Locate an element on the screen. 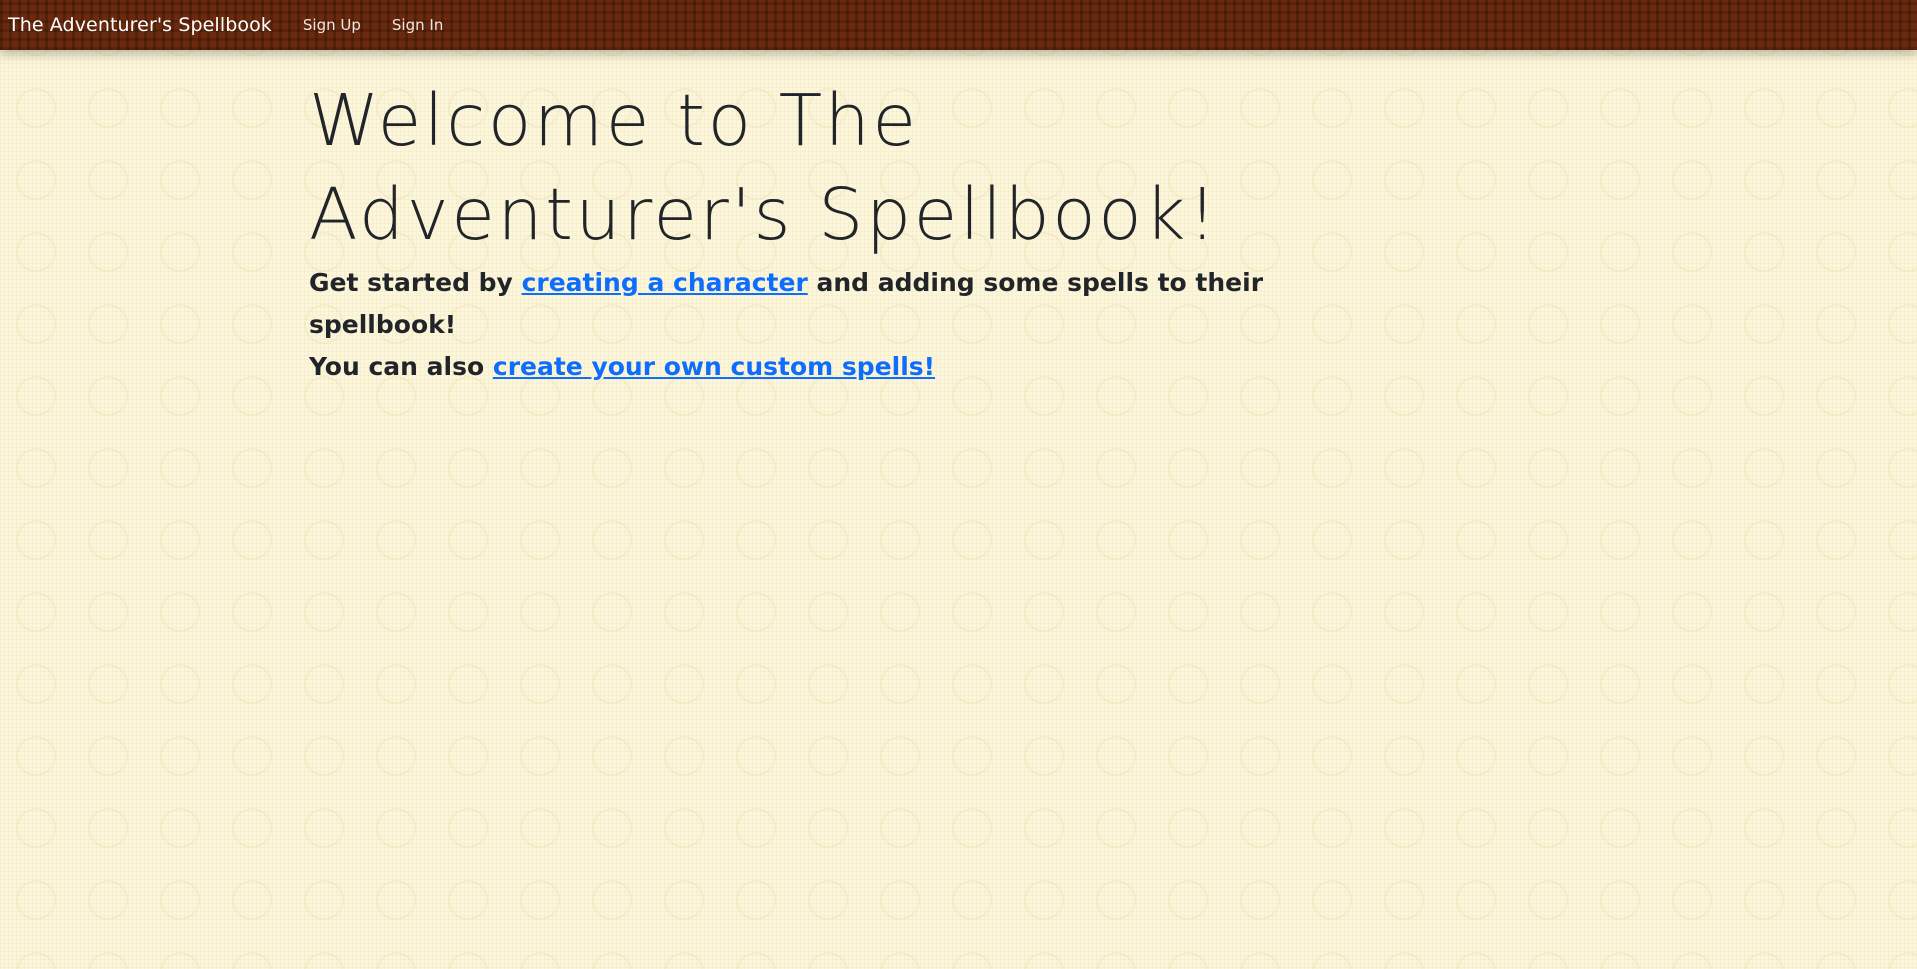 Image resolution: width=1917 pixels, height=969 pixels. brand-link: The Adventurer's Spellbook is located at coordinates (140, 25).